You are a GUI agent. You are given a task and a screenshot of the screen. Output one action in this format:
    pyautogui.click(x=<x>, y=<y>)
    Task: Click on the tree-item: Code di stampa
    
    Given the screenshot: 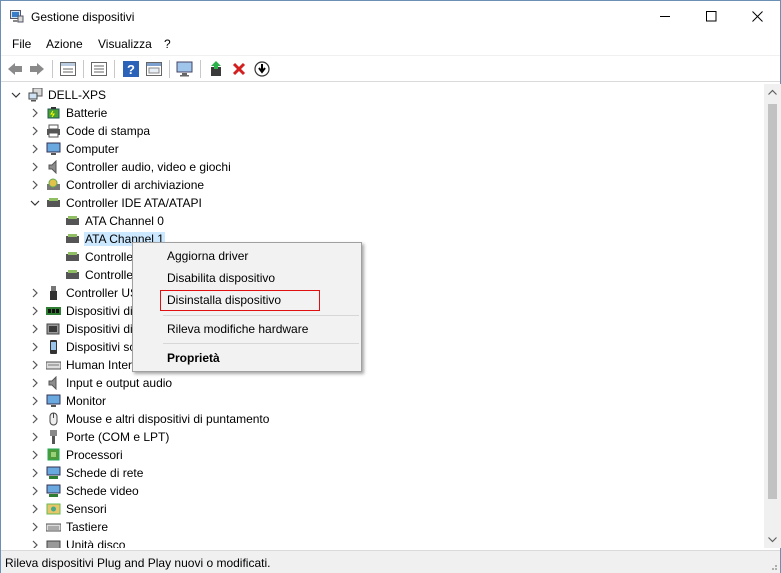 What is the action you would take?
    pyautogui.click(x=151, y=131)
    